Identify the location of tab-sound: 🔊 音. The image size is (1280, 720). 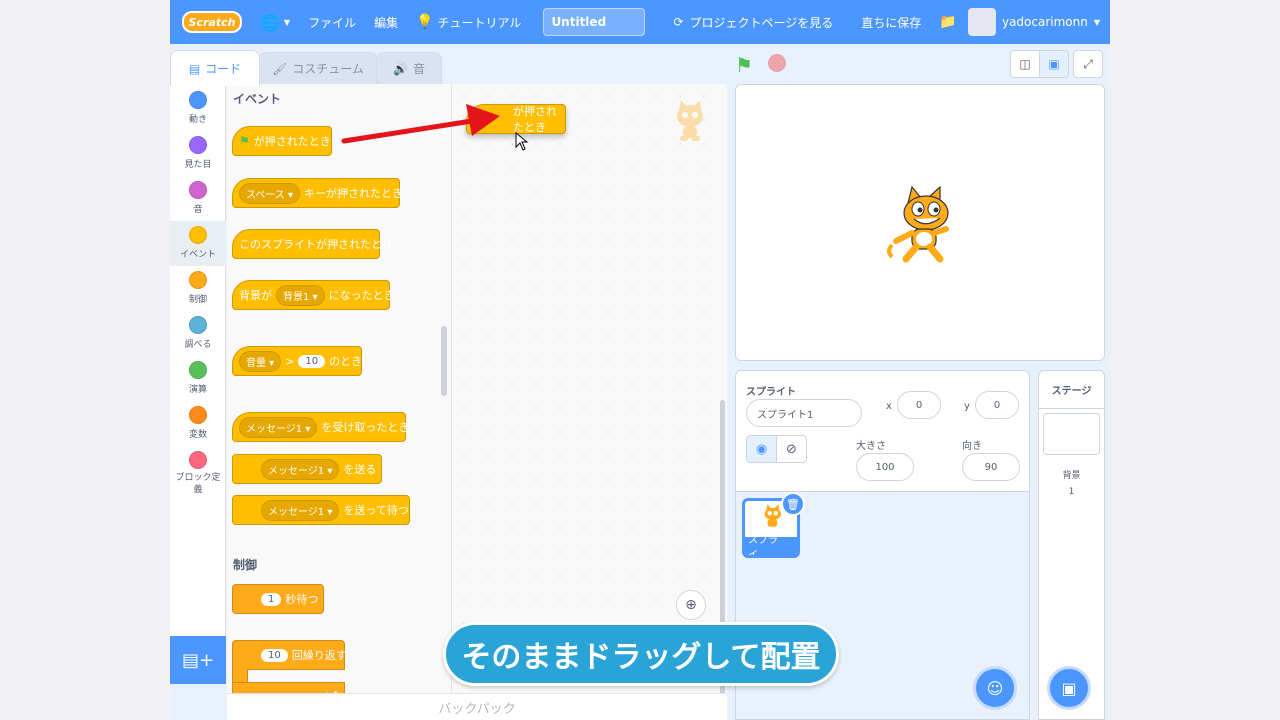
(409, 68).